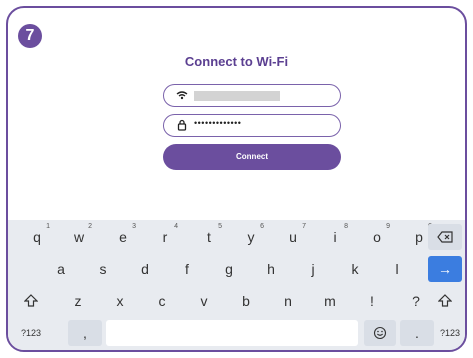  I want to click on enter-key: →, so click(445, 269).